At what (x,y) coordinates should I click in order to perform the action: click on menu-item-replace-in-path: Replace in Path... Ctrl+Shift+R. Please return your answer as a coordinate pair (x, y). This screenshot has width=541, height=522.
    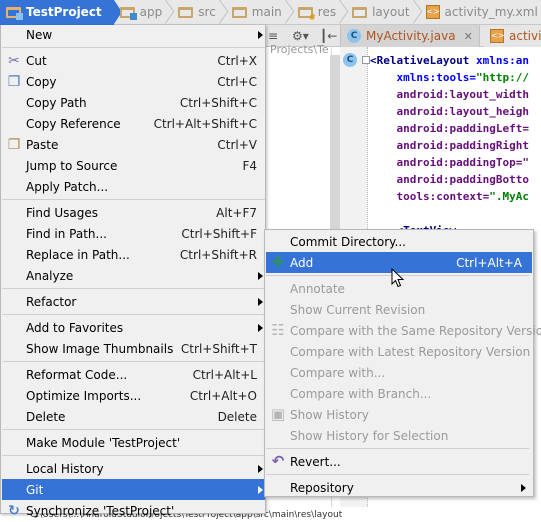
    Looking at the image, I should click on (133, 254).